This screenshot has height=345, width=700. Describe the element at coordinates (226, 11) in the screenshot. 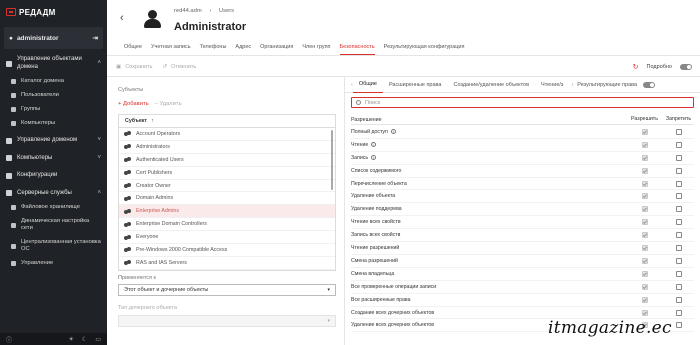

I see `breadcrumb-users: Users` at that location.